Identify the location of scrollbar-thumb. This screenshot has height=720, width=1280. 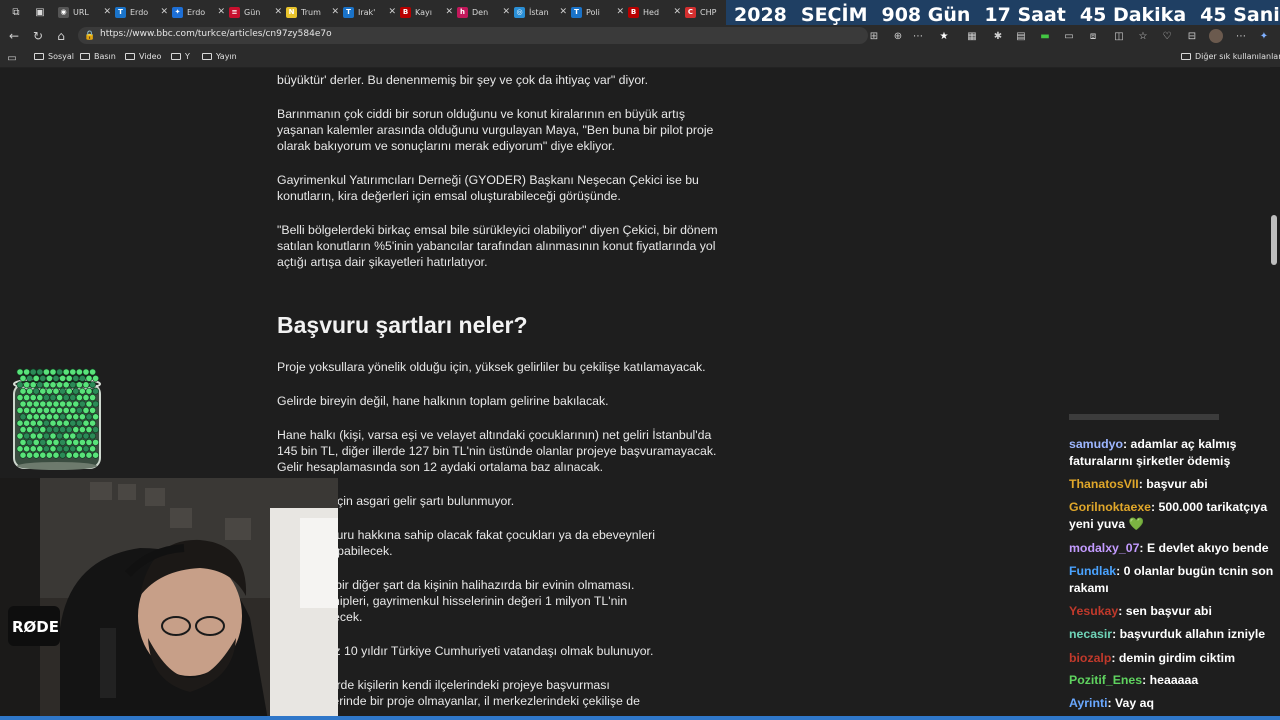
(1274, 240).